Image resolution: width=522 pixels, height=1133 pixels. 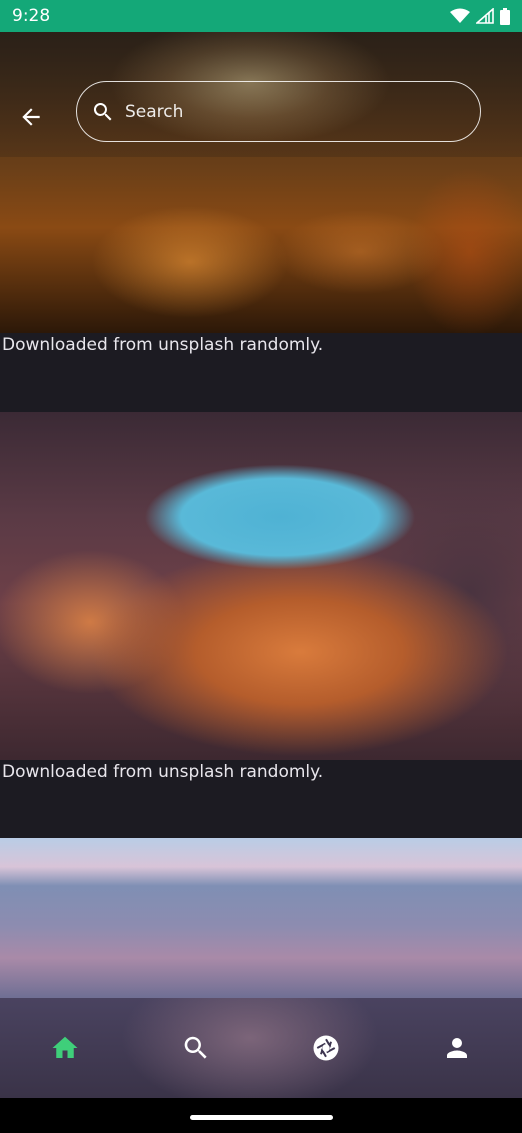 I want to click on person-icon, so click(x=456, y=1048).